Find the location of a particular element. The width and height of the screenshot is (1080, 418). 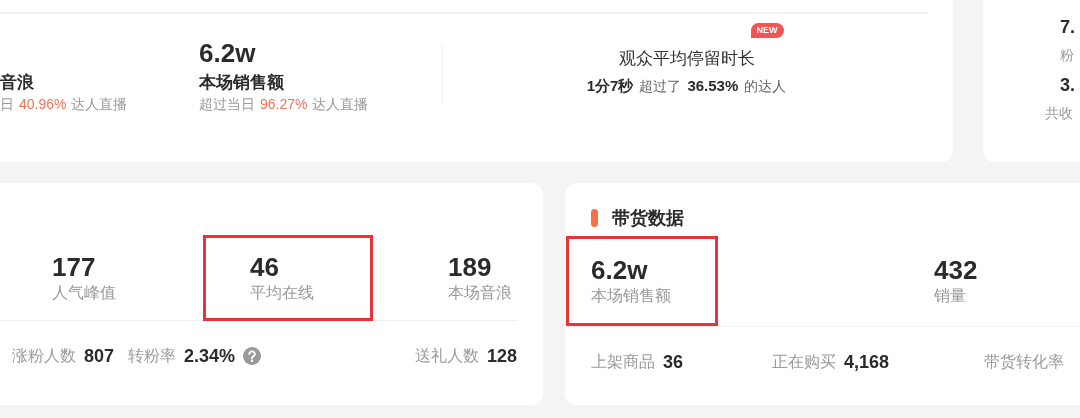

metric-label: 平均在线 is located at coordinates (282, 293).